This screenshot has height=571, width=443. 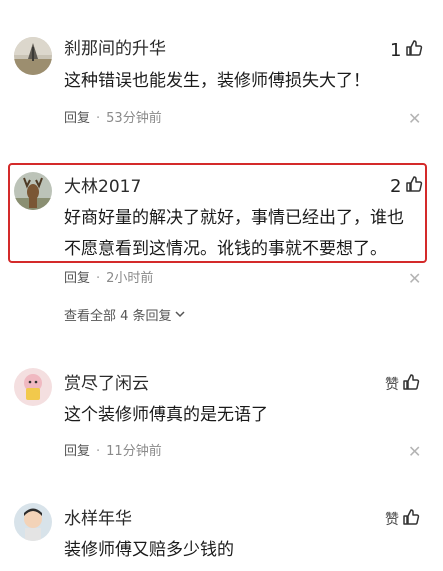 I want to click on comment-time: 53分钟前, so click(x=134, y=118).